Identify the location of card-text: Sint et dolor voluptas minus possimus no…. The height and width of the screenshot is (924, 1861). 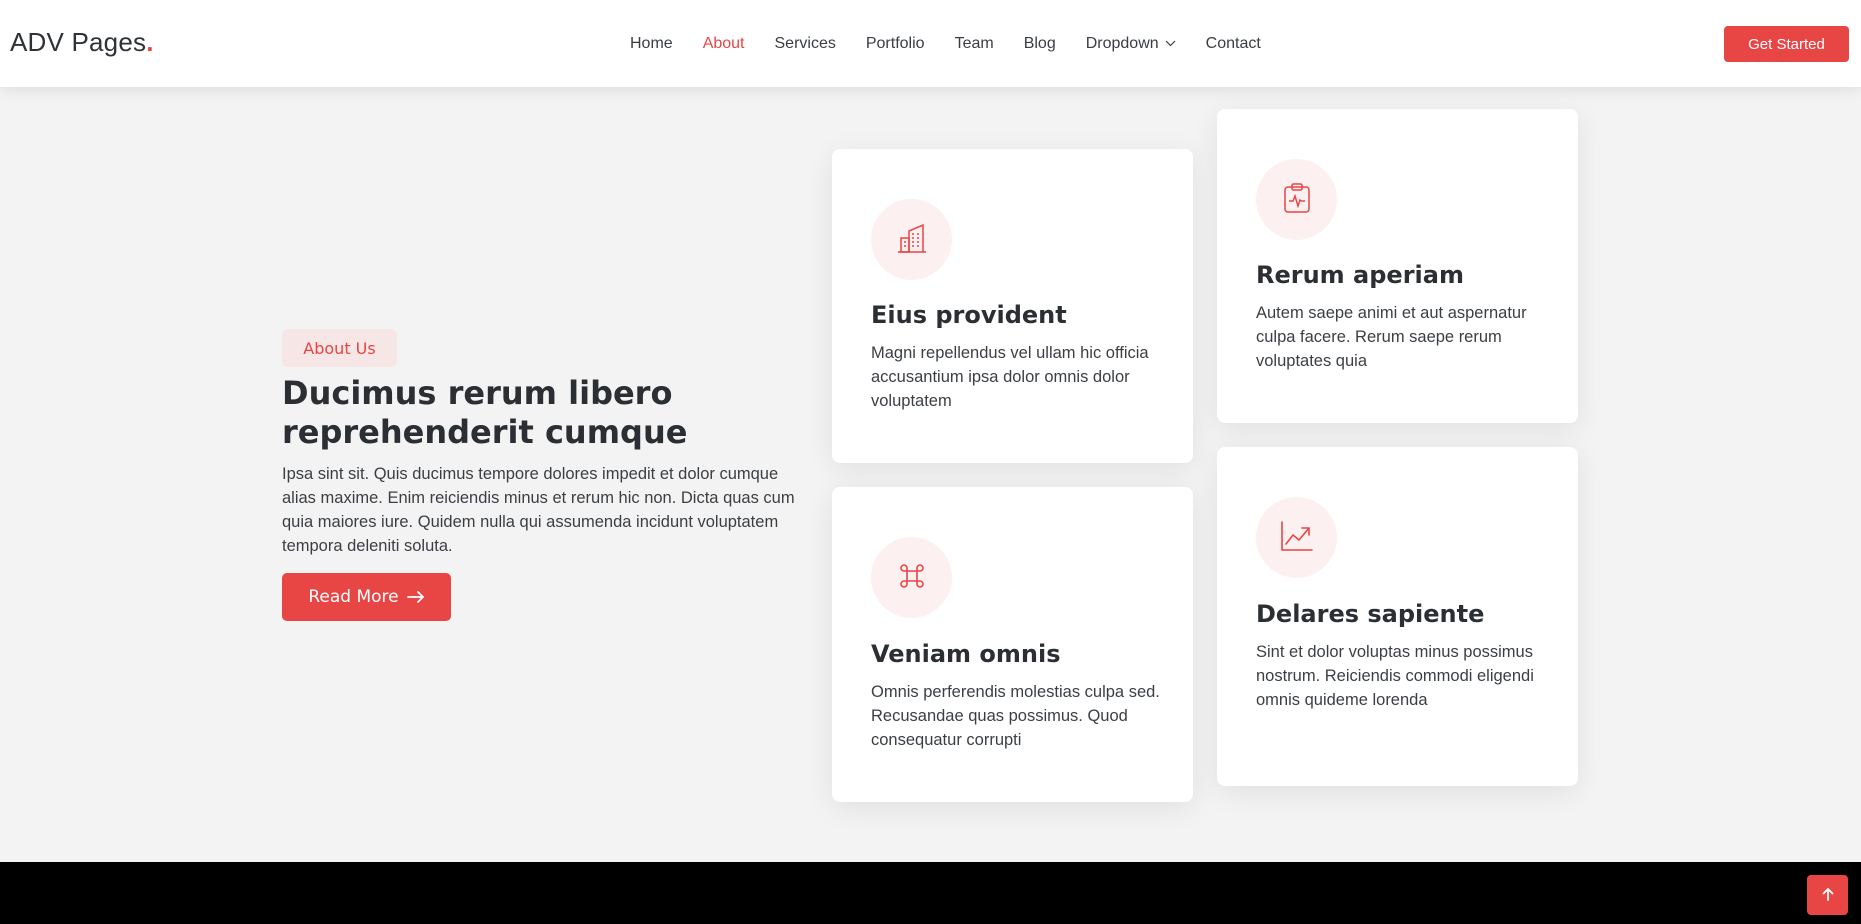
(1395, 676).